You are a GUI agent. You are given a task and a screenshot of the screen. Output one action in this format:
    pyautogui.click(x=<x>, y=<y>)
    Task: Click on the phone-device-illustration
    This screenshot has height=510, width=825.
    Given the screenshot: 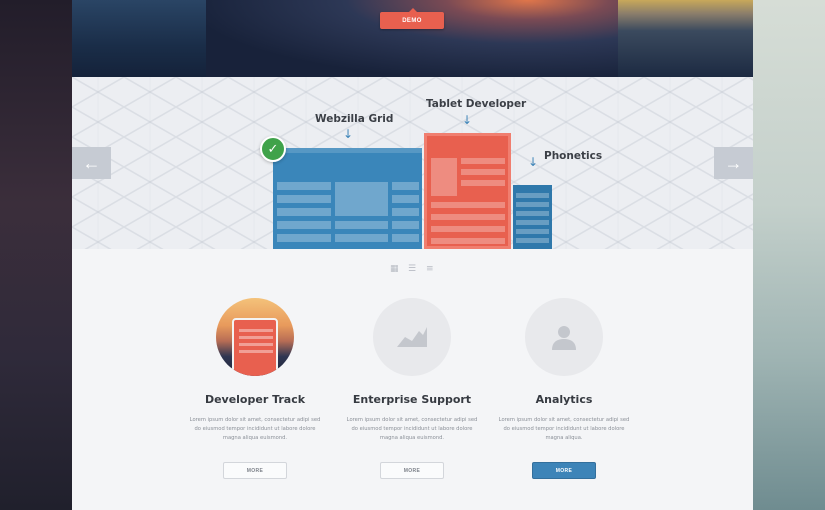 What is the action you would take?
    pyautogui.click(x=532, y=217)
    